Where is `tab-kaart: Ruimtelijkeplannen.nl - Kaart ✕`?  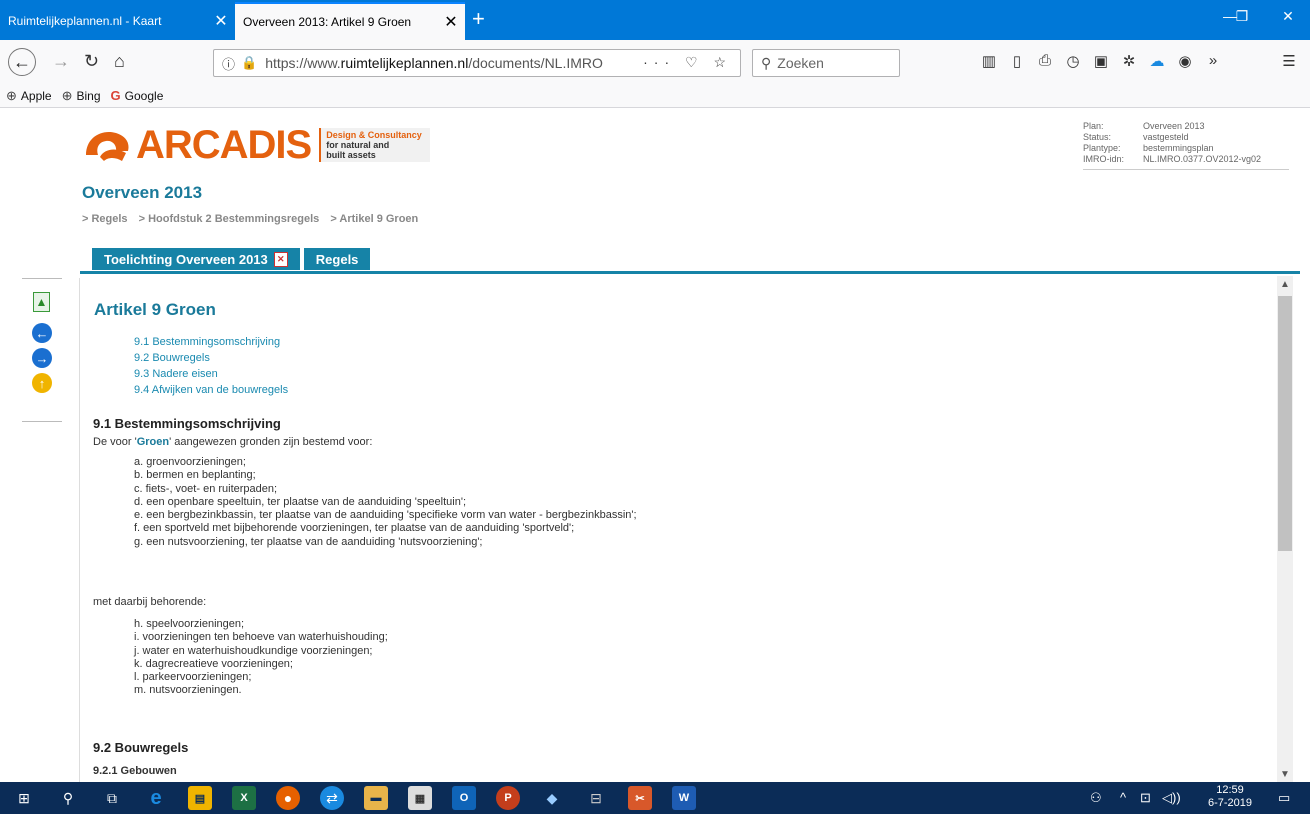
tab-kaart: Ruimtelijkeplannen.nl - Kaart ✕ is located at coordinates (117, 21).